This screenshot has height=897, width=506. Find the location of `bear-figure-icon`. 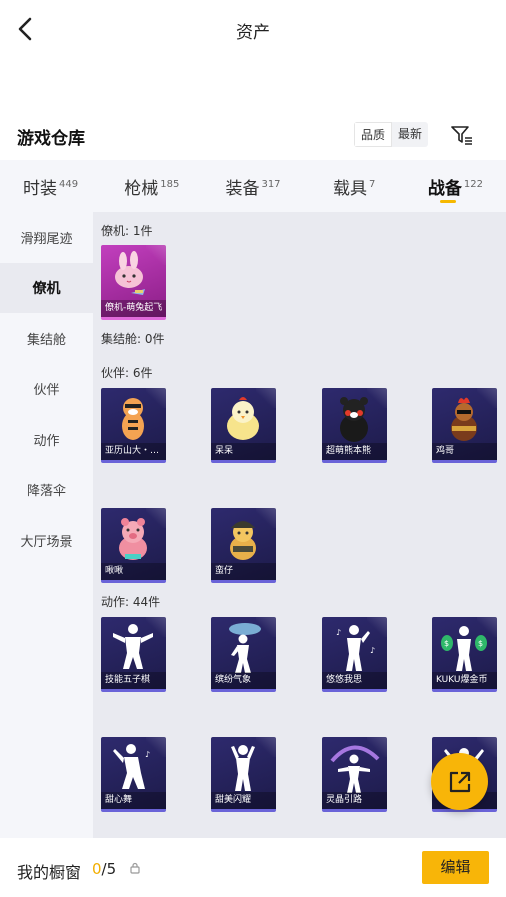

bear-figure-icon is located at coordinates (354, 419).